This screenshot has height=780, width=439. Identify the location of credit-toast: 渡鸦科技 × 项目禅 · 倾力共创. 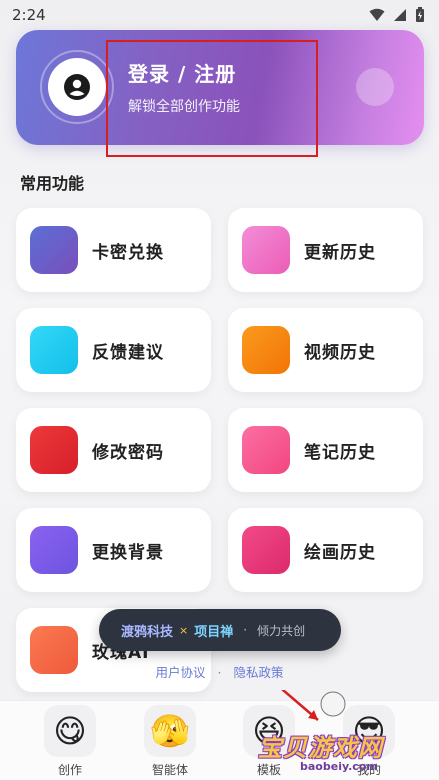
(220, 630).